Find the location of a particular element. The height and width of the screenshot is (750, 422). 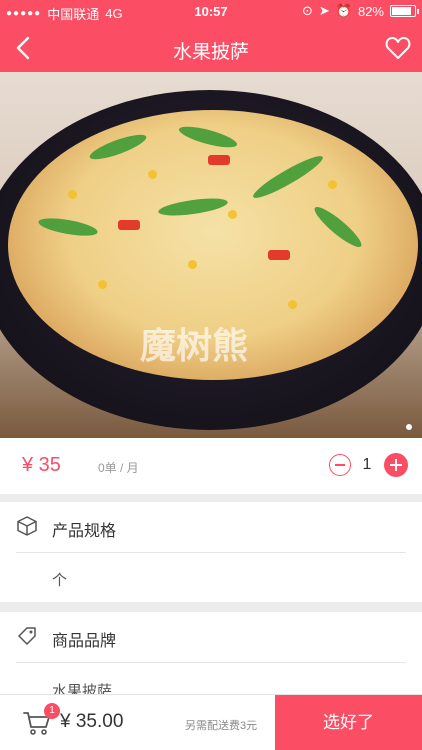

top-bar: ●●●●● 中国联通 4G 10:57 ⊙ ➤ ⏰ 82% 水果披萨 is located at coordinates (211, 36).